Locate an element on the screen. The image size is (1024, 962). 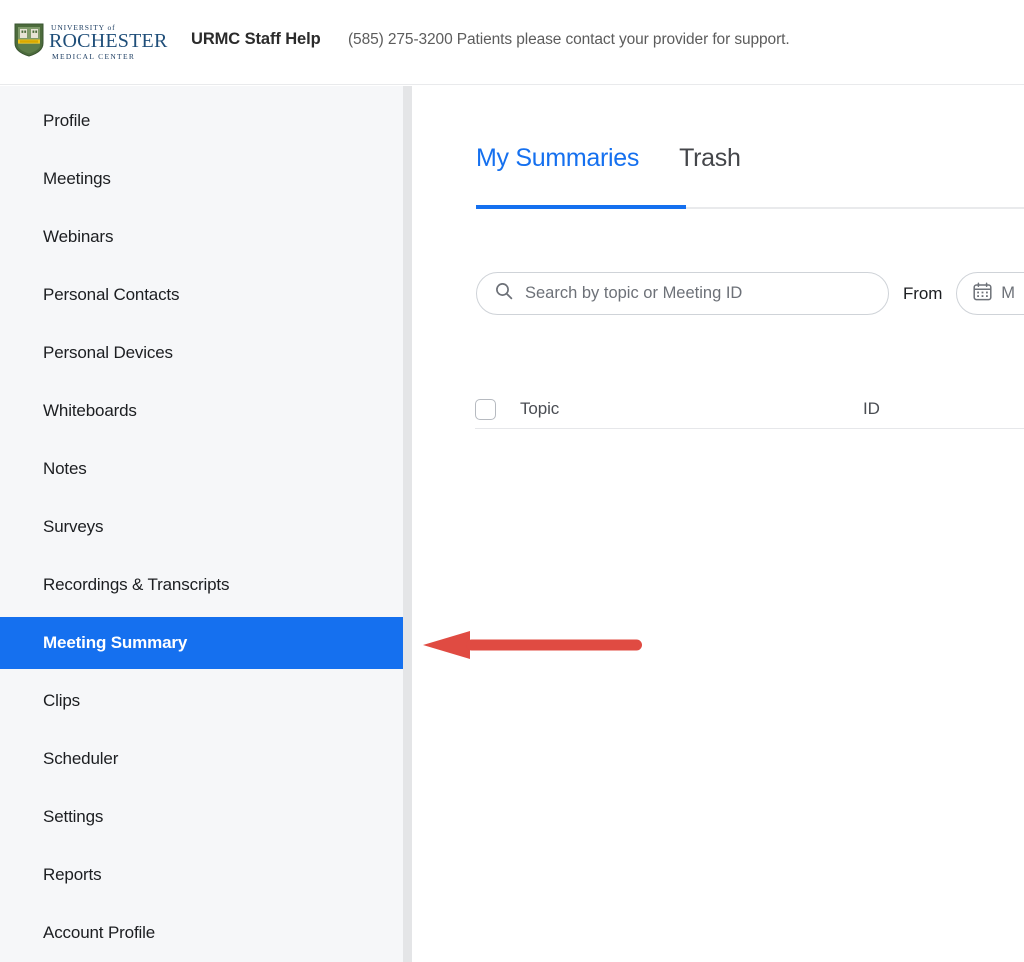
table-divider is located at coordinates (749, 428).